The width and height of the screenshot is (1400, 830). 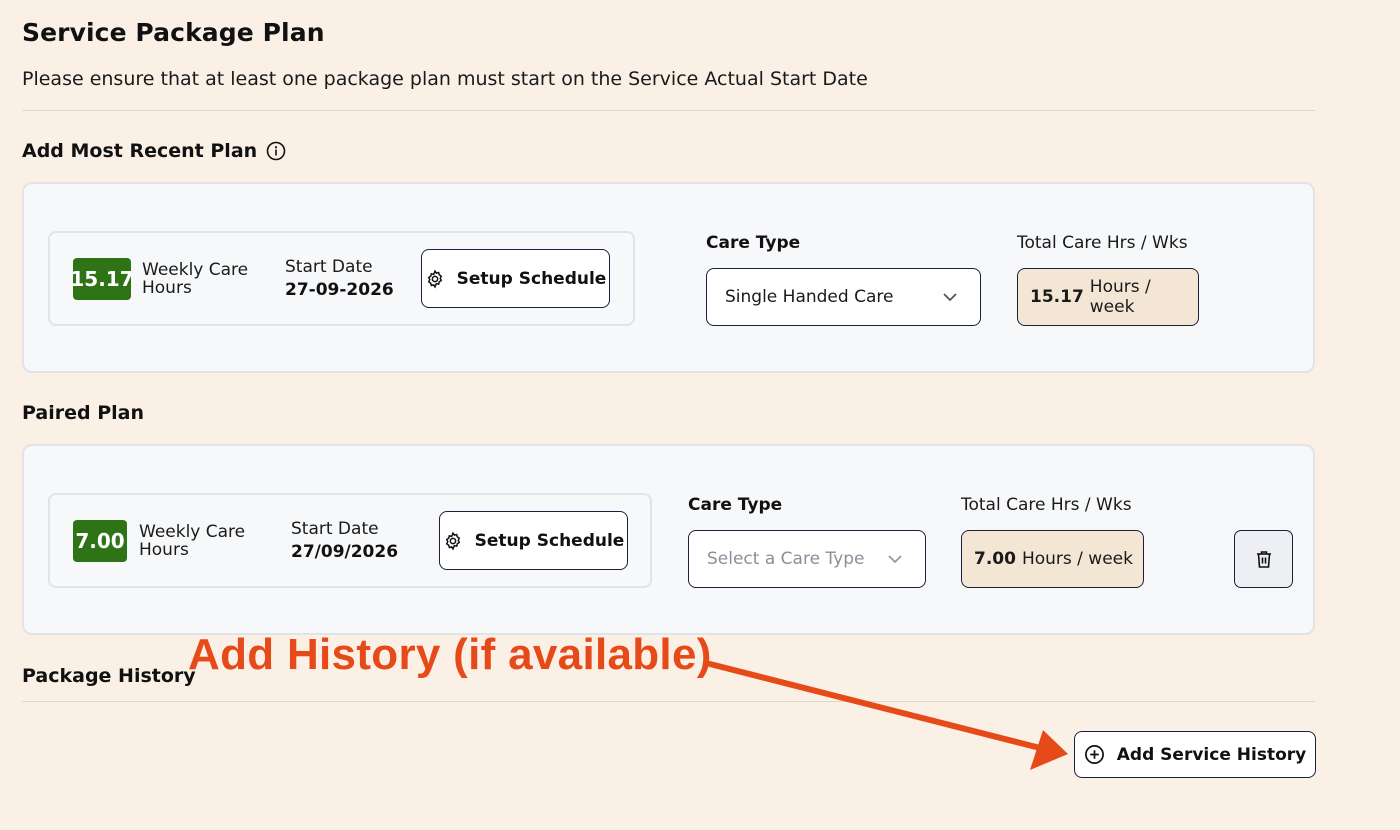 I want to click on paired-plan-title: Paired Plan, so click(x=83, y=413).